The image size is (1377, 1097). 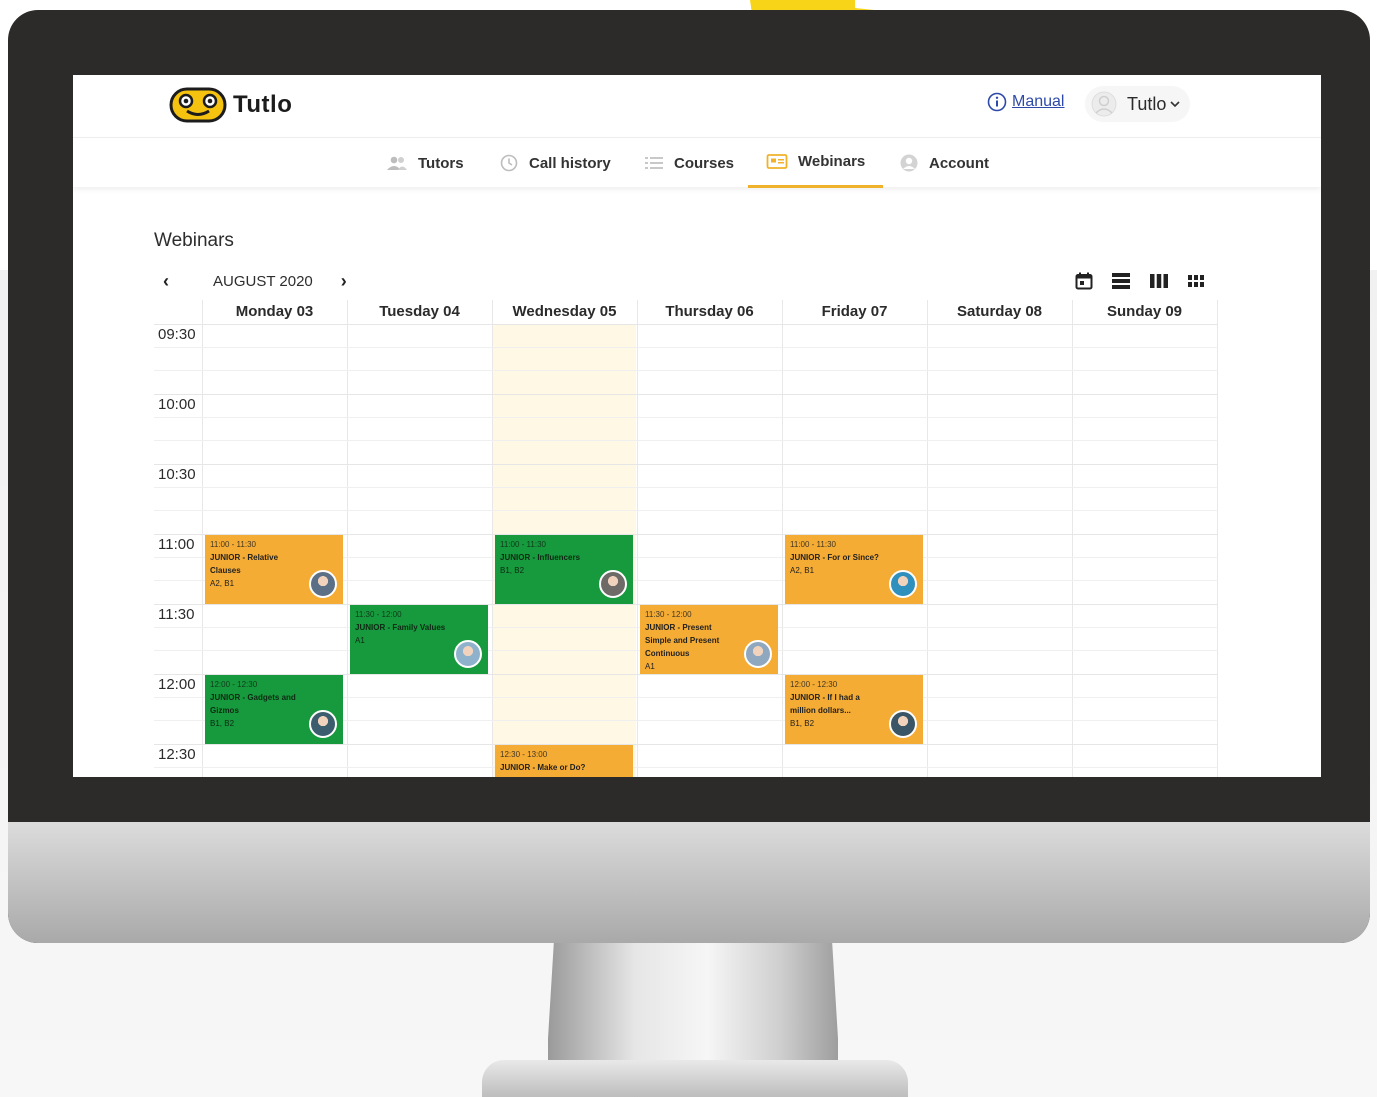 What do you see at coordinates (1159, 281) in the screenshot?
I see `week-view-icon` at bounding box center [1159, 281].